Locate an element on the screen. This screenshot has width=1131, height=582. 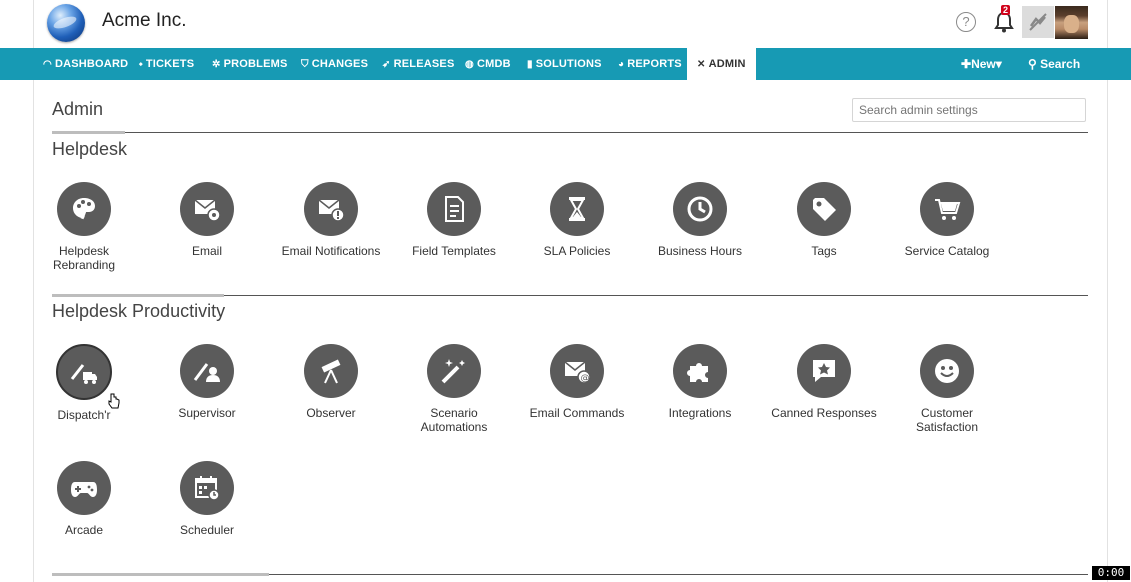
tile-label: Helpdesk Rebranding is located at coordinates (84, 258).